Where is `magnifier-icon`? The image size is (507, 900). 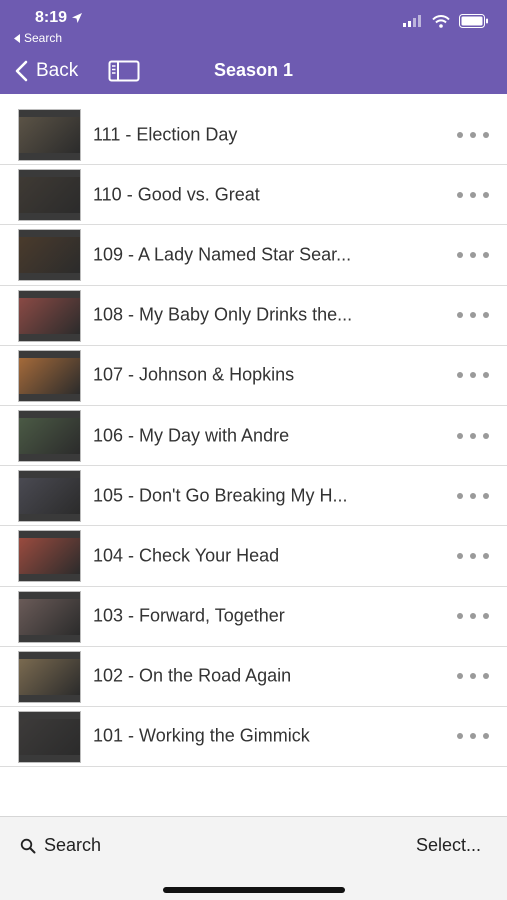
magnifier-icon is located at coordinates (28, 845).